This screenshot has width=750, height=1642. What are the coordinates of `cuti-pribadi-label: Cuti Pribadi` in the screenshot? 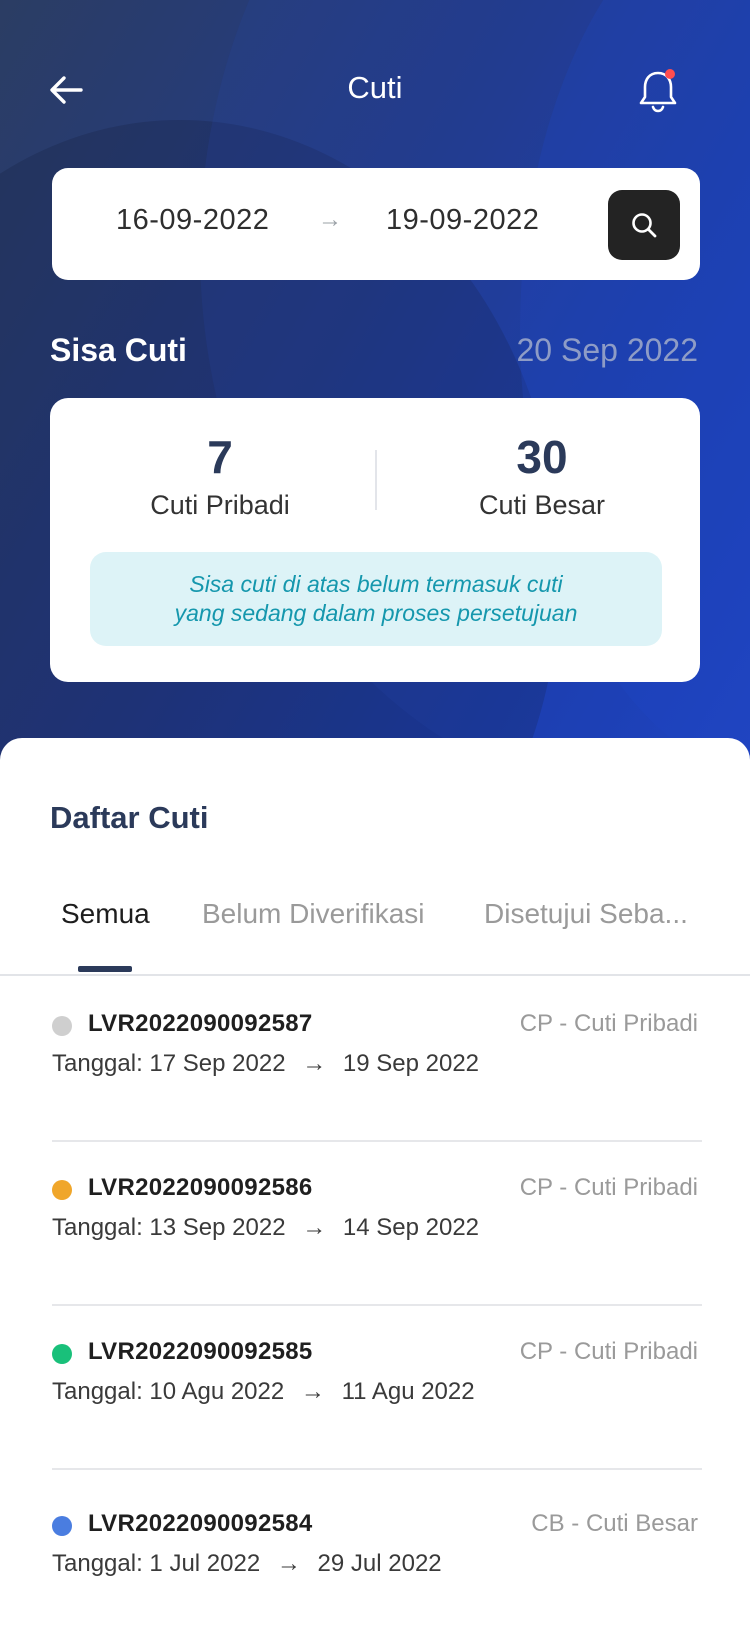 It's located at (220, 505).